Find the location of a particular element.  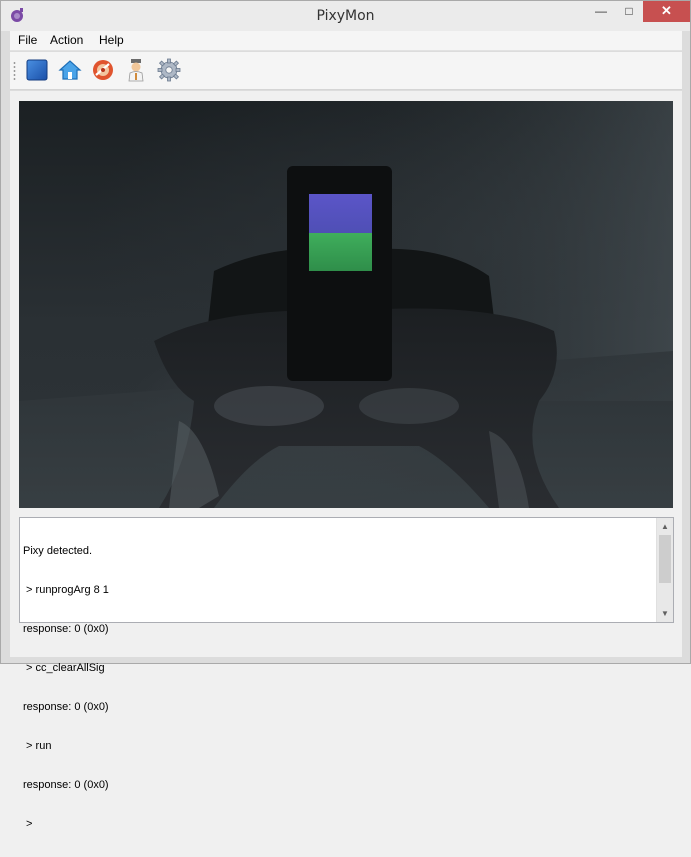

stop-icon is located at coordinates (37, 70).